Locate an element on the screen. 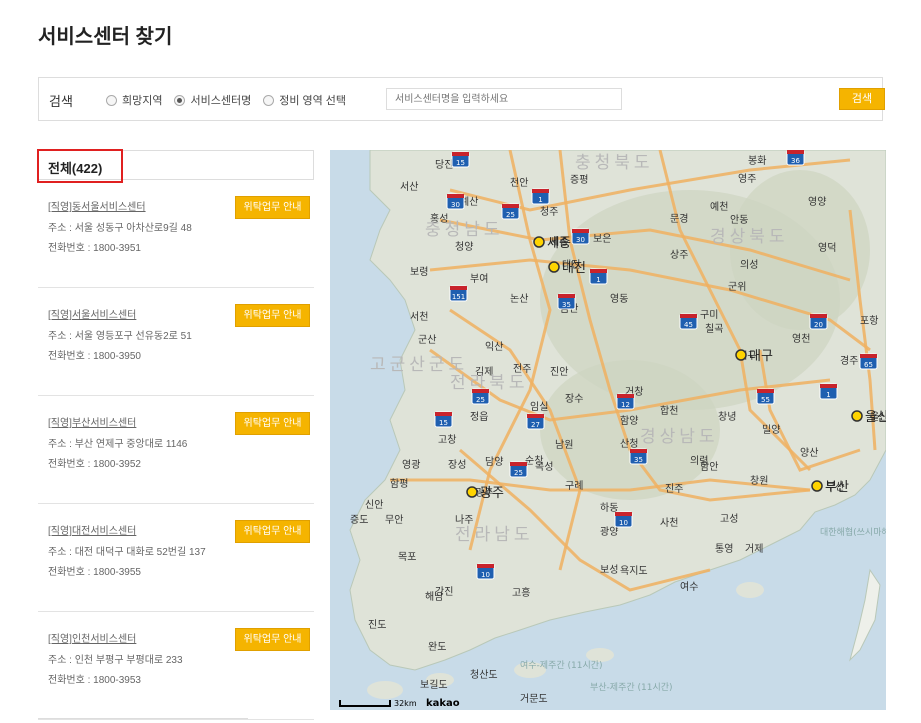 The width and height of the screenshot is (921, 723). map-label: 영주 is located at coordinates (747, 179).